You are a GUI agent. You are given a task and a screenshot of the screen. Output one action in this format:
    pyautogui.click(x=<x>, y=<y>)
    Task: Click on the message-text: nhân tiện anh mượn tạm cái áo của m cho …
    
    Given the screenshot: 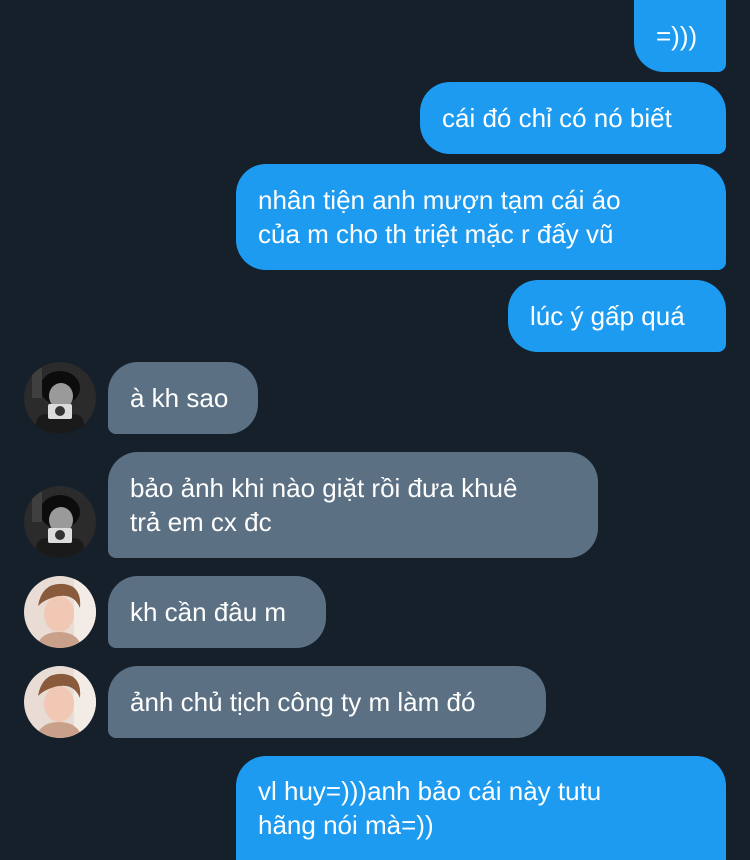 What is the action you would take?
    pyautogui.click(x=439, y=217)
    